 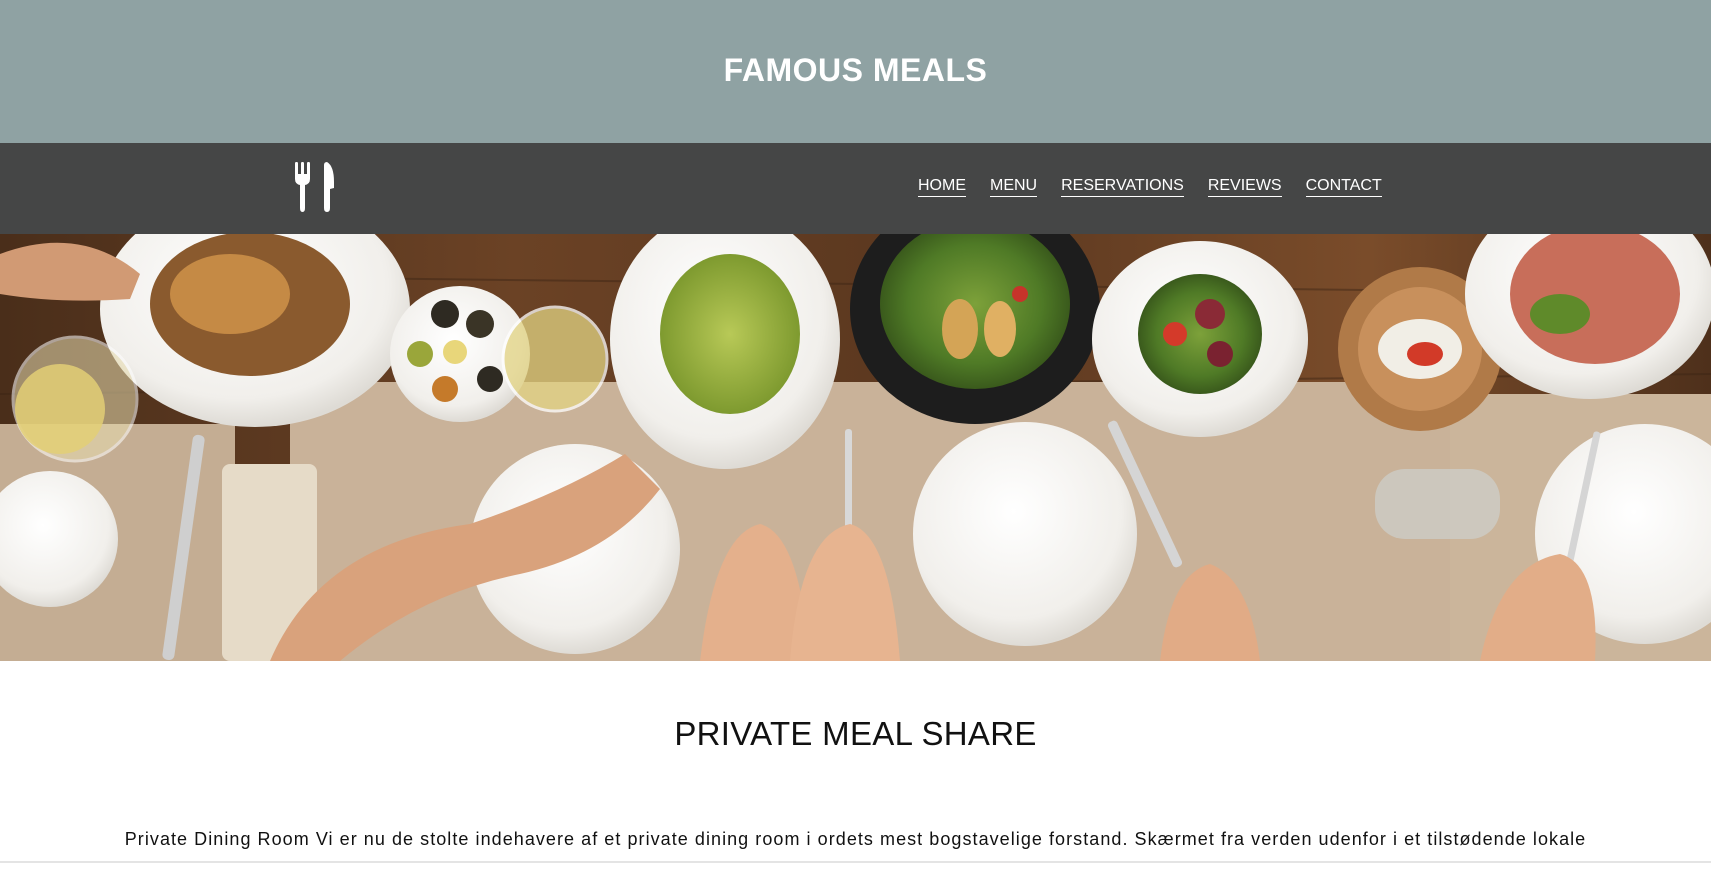 What do you see at coordinates (855, 862) in the screenshot?
I see `divider` at bounding box center [855, 862].